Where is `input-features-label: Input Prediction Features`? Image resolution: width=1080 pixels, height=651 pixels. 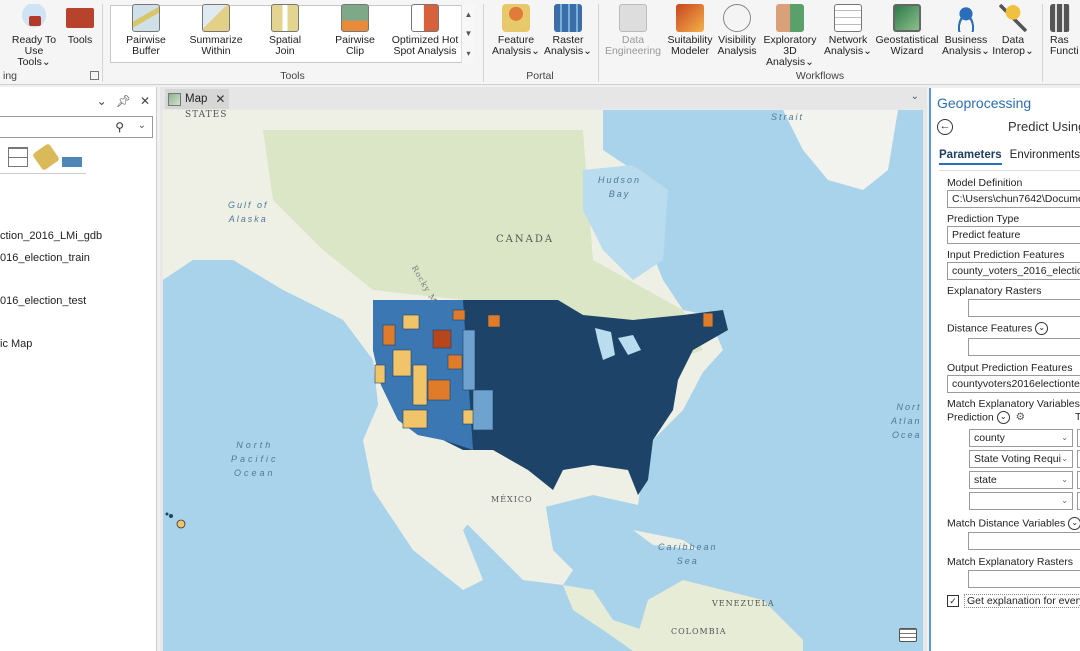 input-features-label: Input Prediction Features is located at coordinates (1006, 255).